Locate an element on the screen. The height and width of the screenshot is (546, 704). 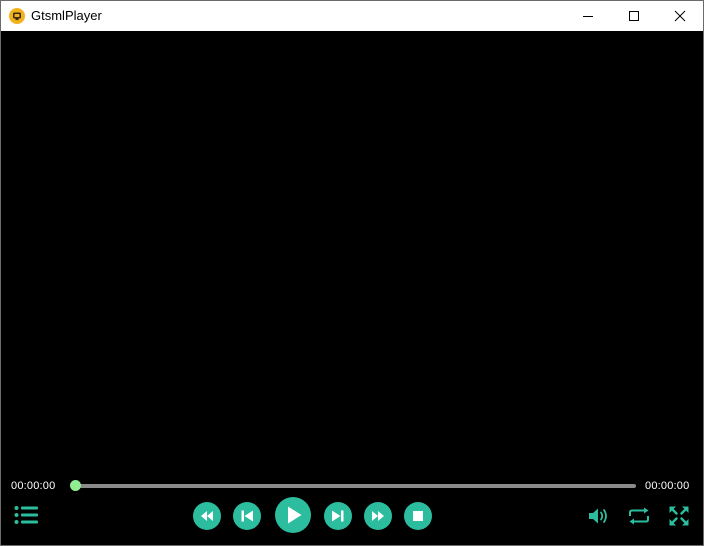
fullscreen-button is located at coordinates (679, 516).